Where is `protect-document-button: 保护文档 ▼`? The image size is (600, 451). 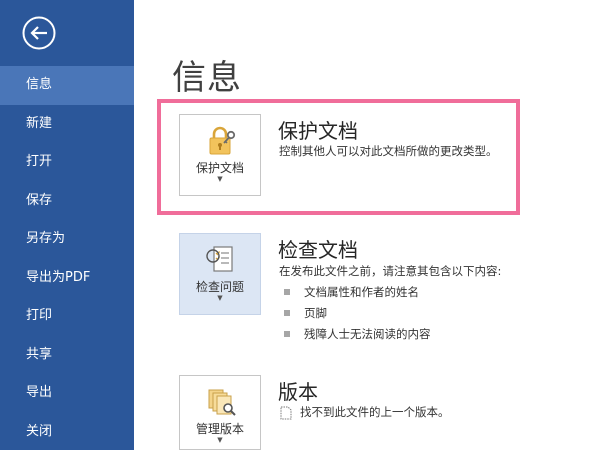
protect-document-button: 保护文档 ▼ is located at coordinates (220, 155).